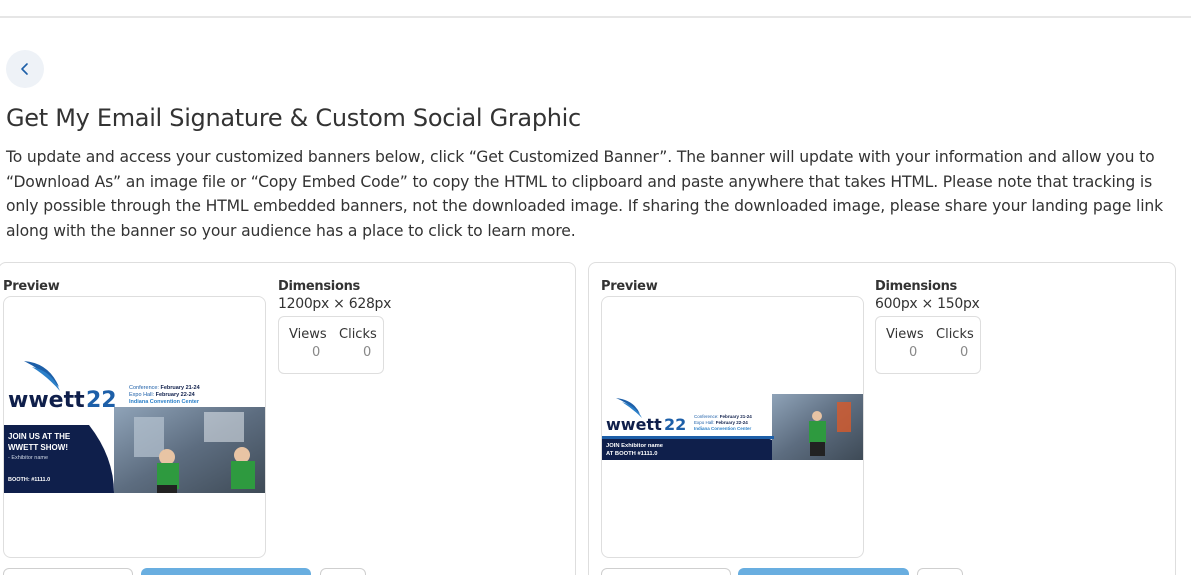  I want to click on banner-exhibitor: - Exhibitor name, so click(28, 458).